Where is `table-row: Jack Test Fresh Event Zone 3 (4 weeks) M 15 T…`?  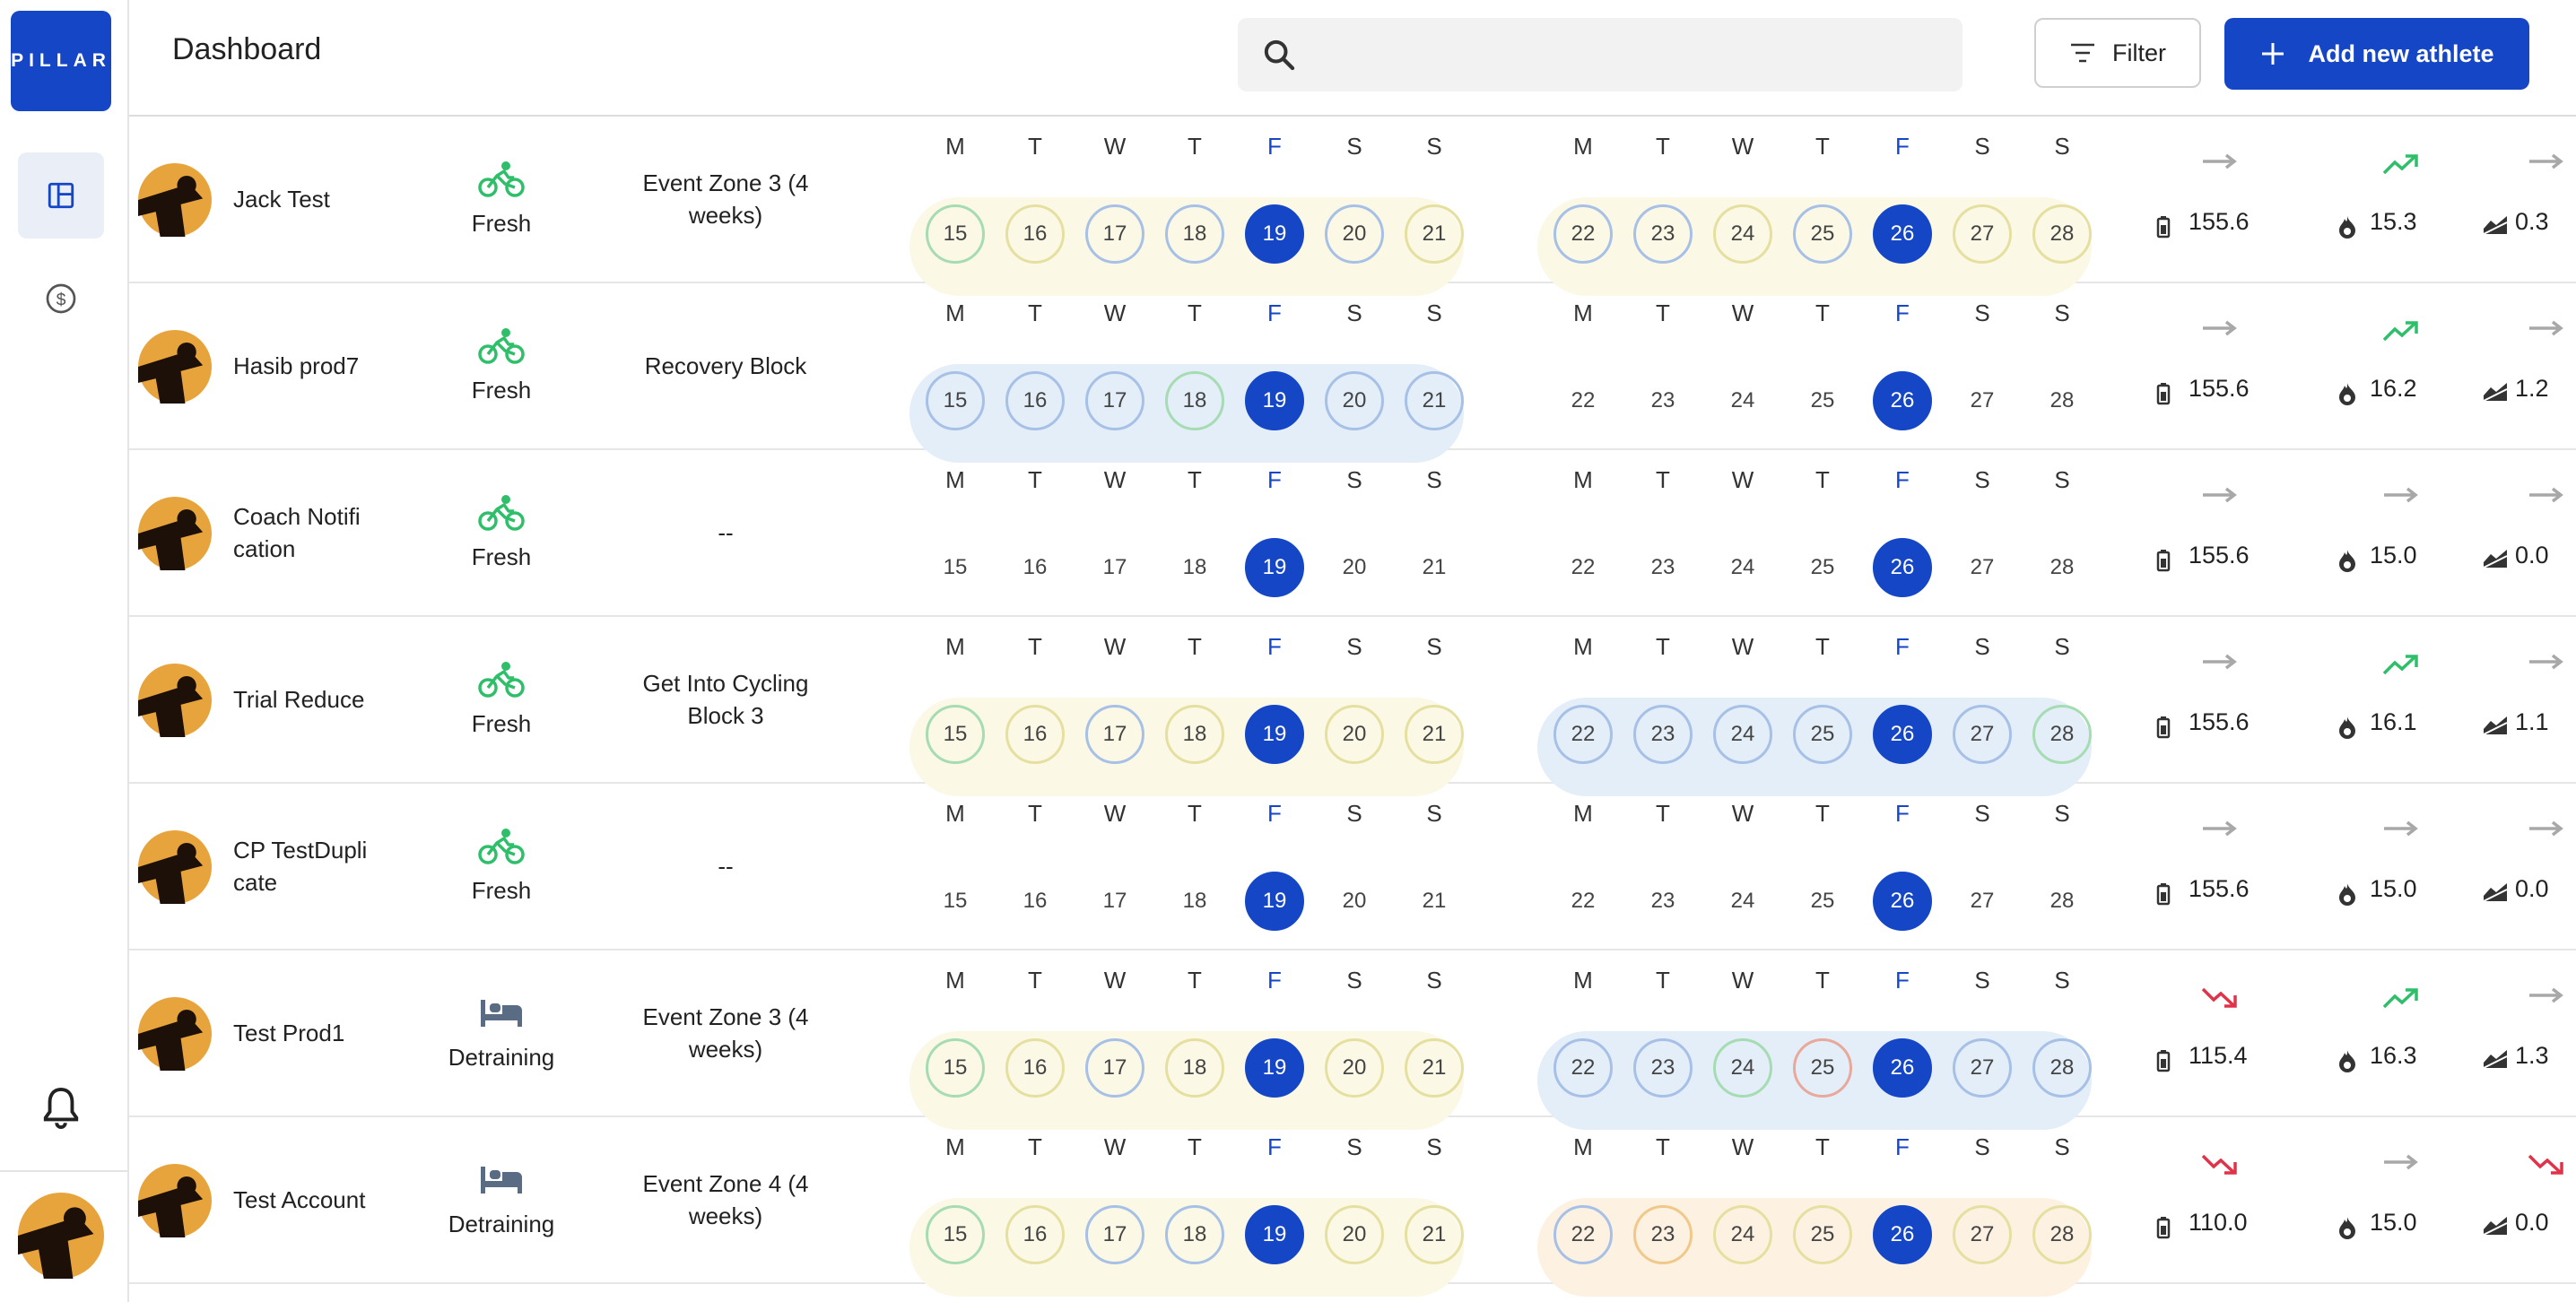 table-row: Jack Test Fresh Event Zone 3 (4 weeks) M 15 T… is located at coordinates (1352, 207).